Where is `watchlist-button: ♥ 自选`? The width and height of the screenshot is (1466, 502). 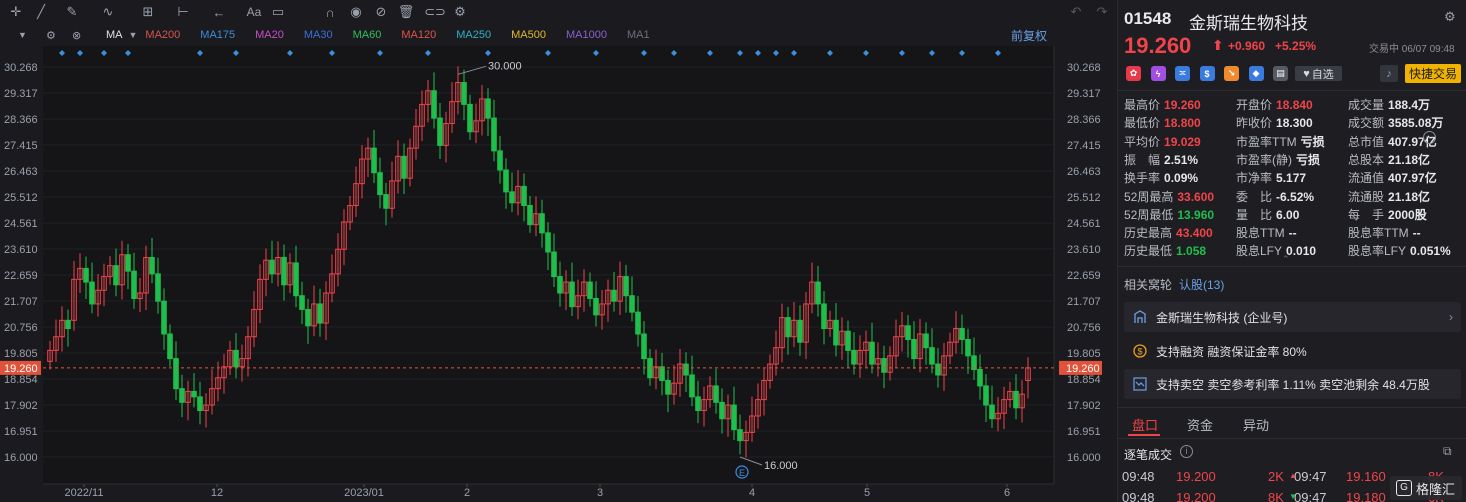
watchlist-button: ♥ 自选 is located at coordinates (1318, 73).